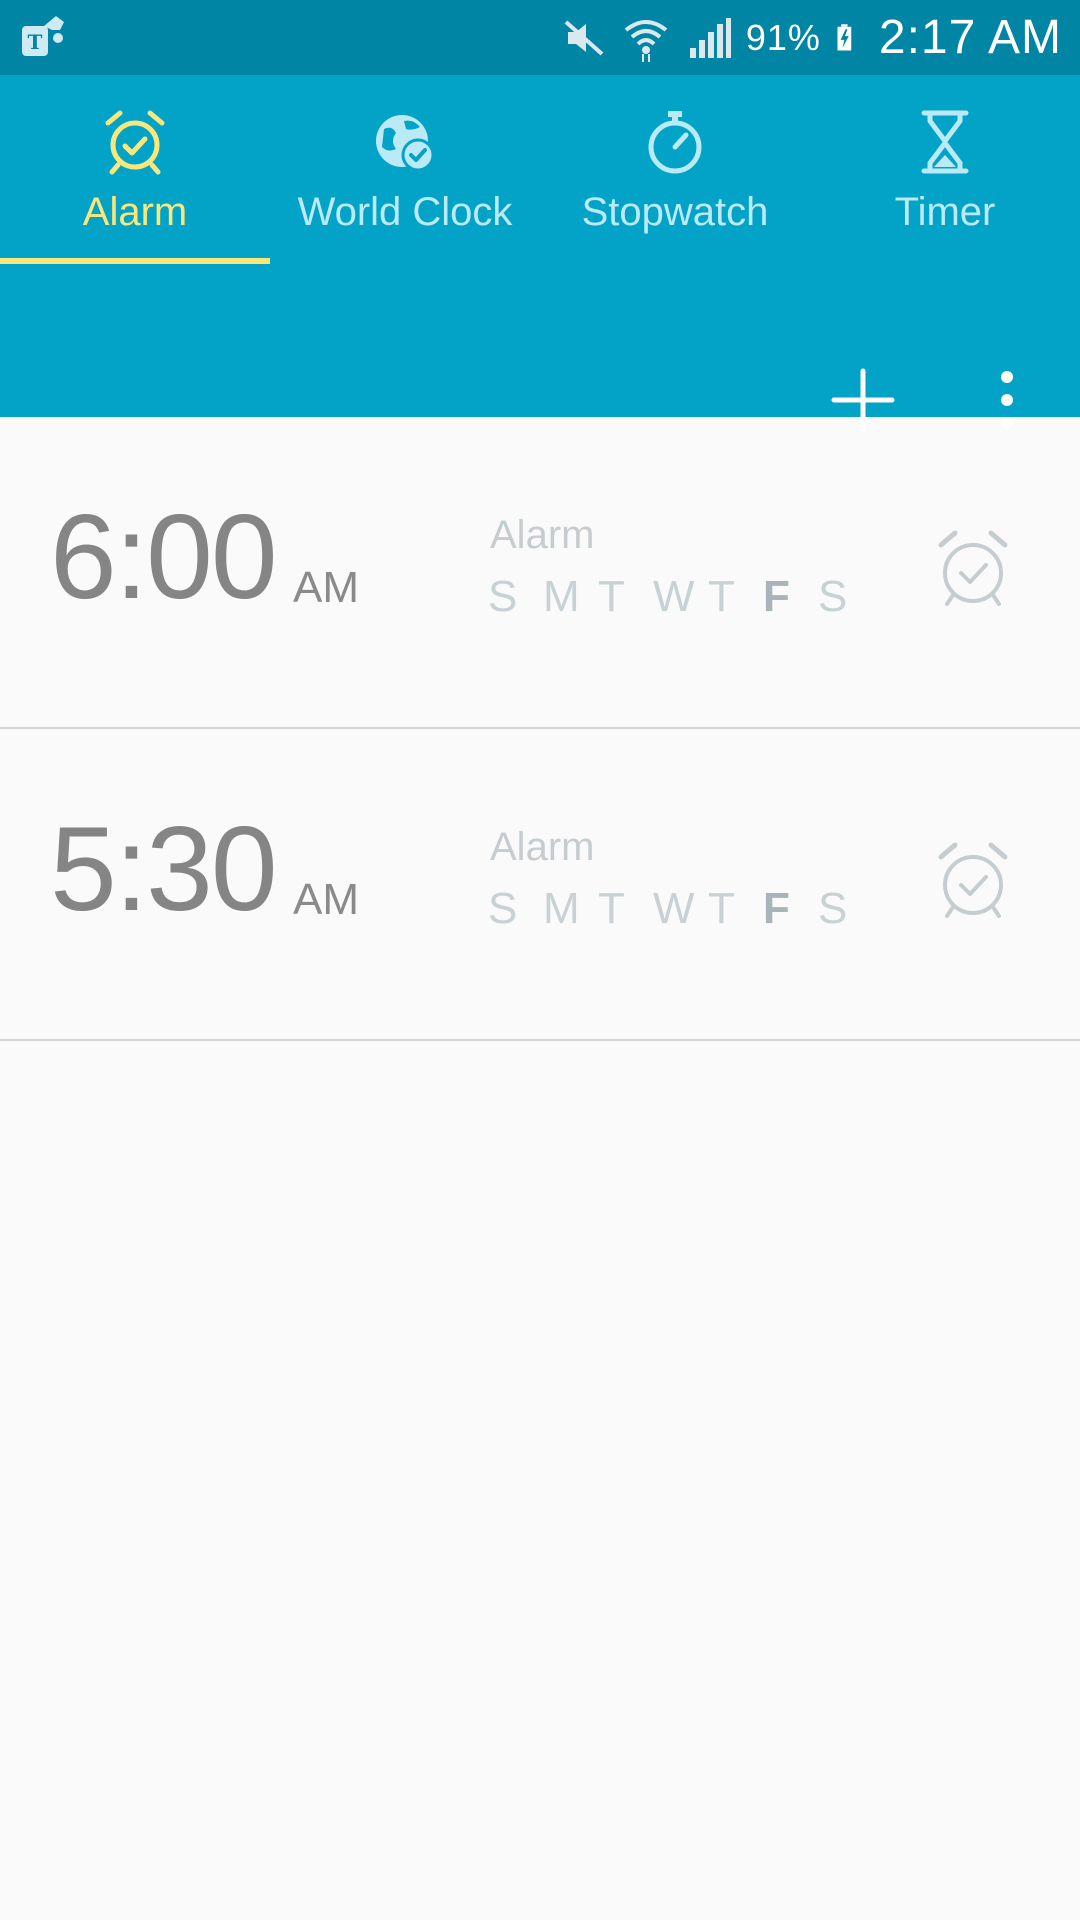 This screenshot has width=1080, height=1920. I want to click on status-clock: 2:17 AM, so click(970, 37).